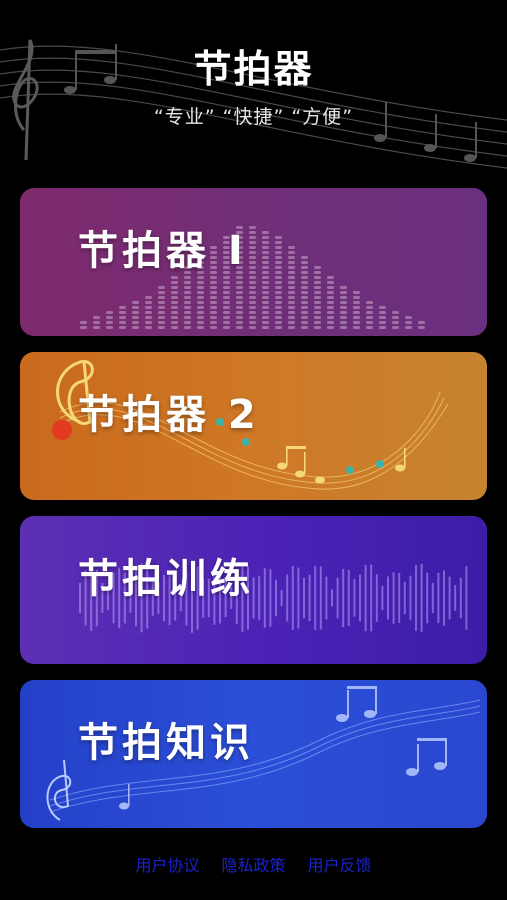 Image resolution: width=507 pixels, height=900 pixels. What do you see at coordinates (253, 69) in the screenshot?
I see `app-title: 节拍器` at bounding box center [253, 69].